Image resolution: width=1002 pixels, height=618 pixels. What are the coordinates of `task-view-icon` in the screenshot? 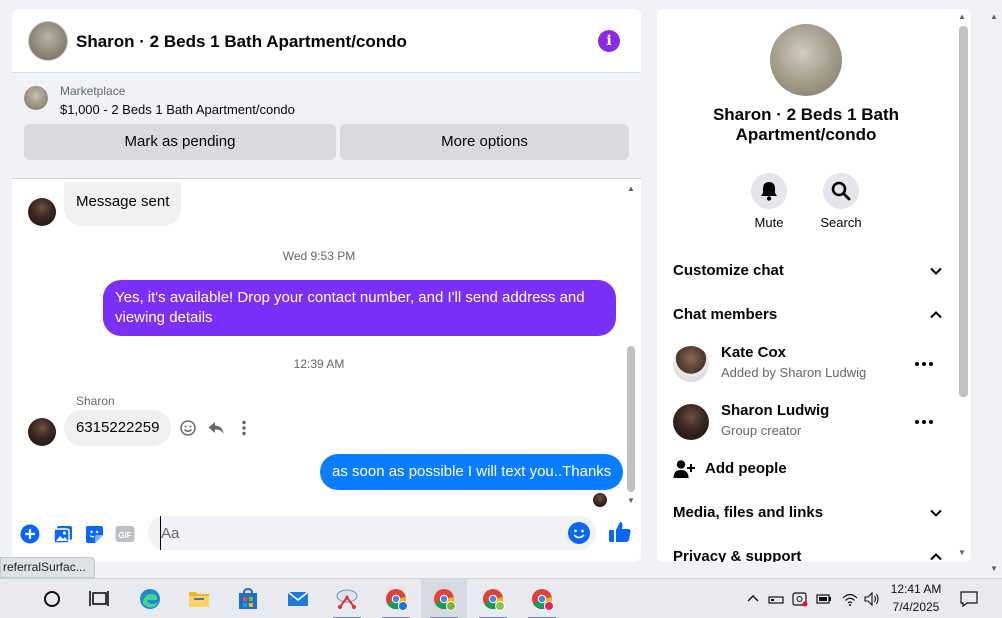 It's located at (99, 598).